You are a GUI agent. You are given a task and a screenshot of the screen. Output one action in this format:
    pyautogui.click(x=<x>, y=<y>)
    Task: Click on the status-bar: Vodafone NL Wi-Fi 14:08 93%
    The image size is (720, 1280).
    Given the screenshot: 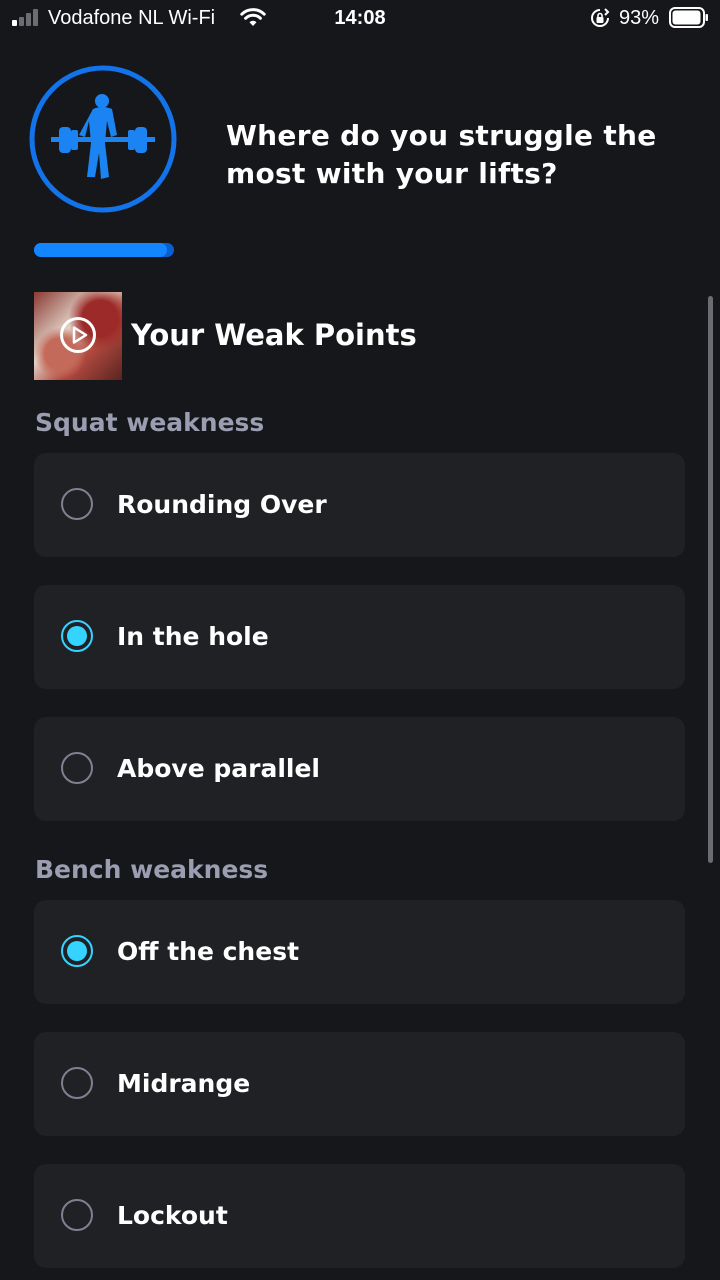 What is the action you would take?
    pyautogui.click(x=360, y=18)
    